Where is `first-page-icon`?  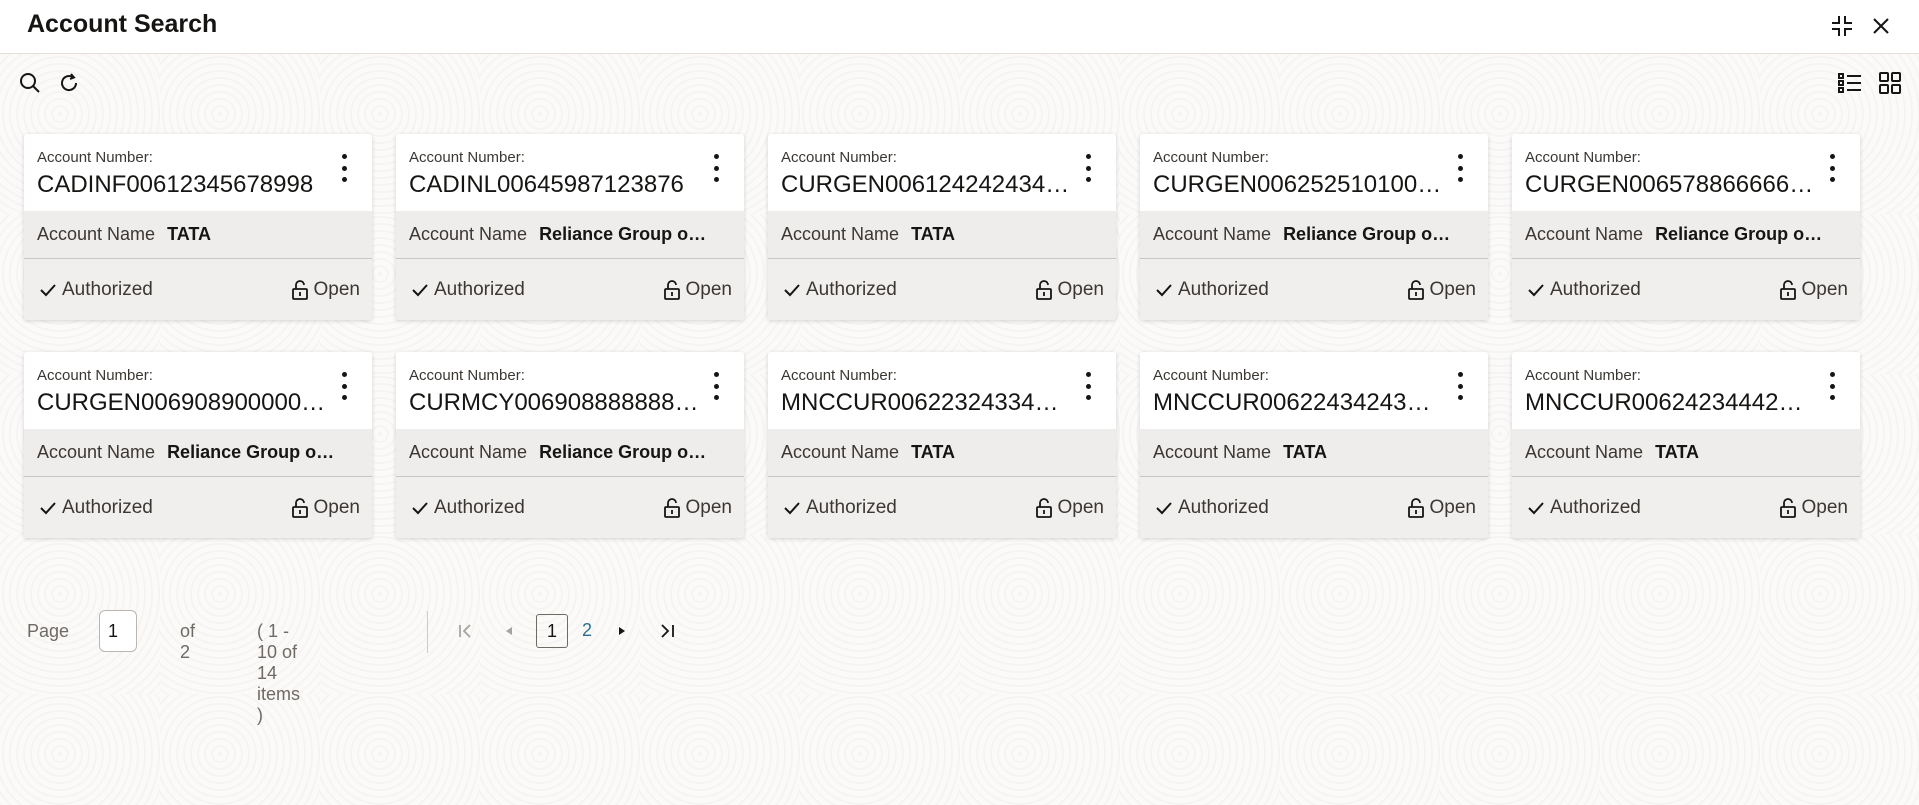 first-page-icon is located at coordinates (466, 631).